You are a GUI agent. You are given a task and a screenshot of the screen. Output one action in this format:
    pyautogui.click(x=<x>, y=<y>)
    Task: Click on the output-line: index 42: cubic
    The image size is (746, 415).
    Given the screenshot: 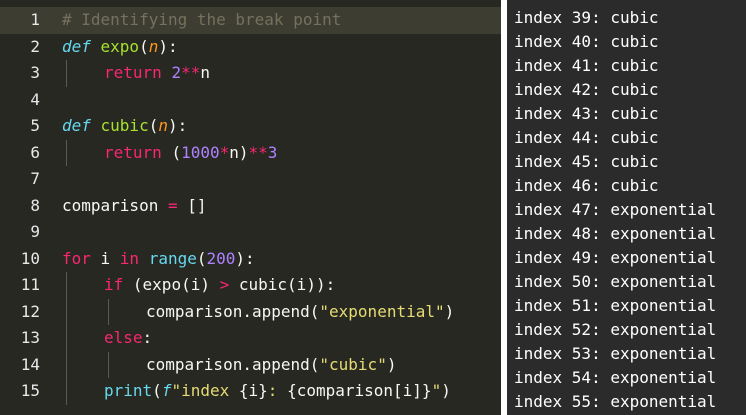 What is the action you would take?
    pyautogui.click(x=586, y=89)
    